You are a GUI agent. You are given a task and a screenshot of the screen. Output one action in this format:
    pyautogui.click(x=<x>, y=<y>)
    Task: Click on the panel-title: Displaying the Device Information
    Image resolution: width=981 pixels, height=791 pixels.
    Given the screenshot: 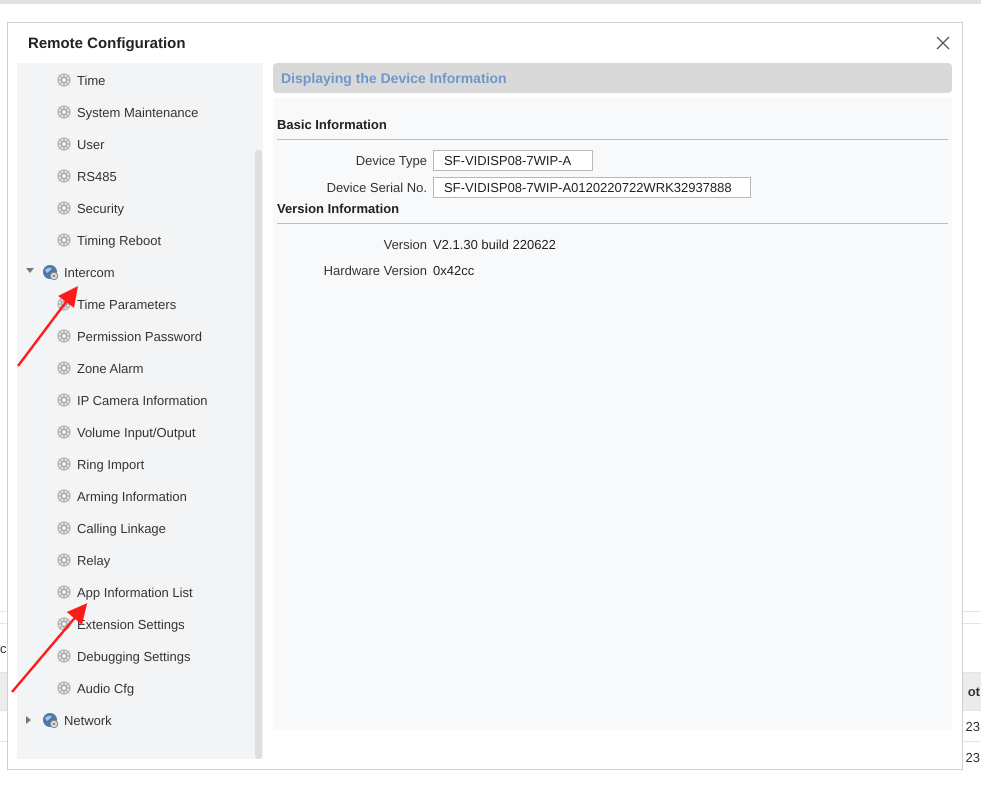 What is the action you would take?
    pyautogui.click(x=394, y=78)
    